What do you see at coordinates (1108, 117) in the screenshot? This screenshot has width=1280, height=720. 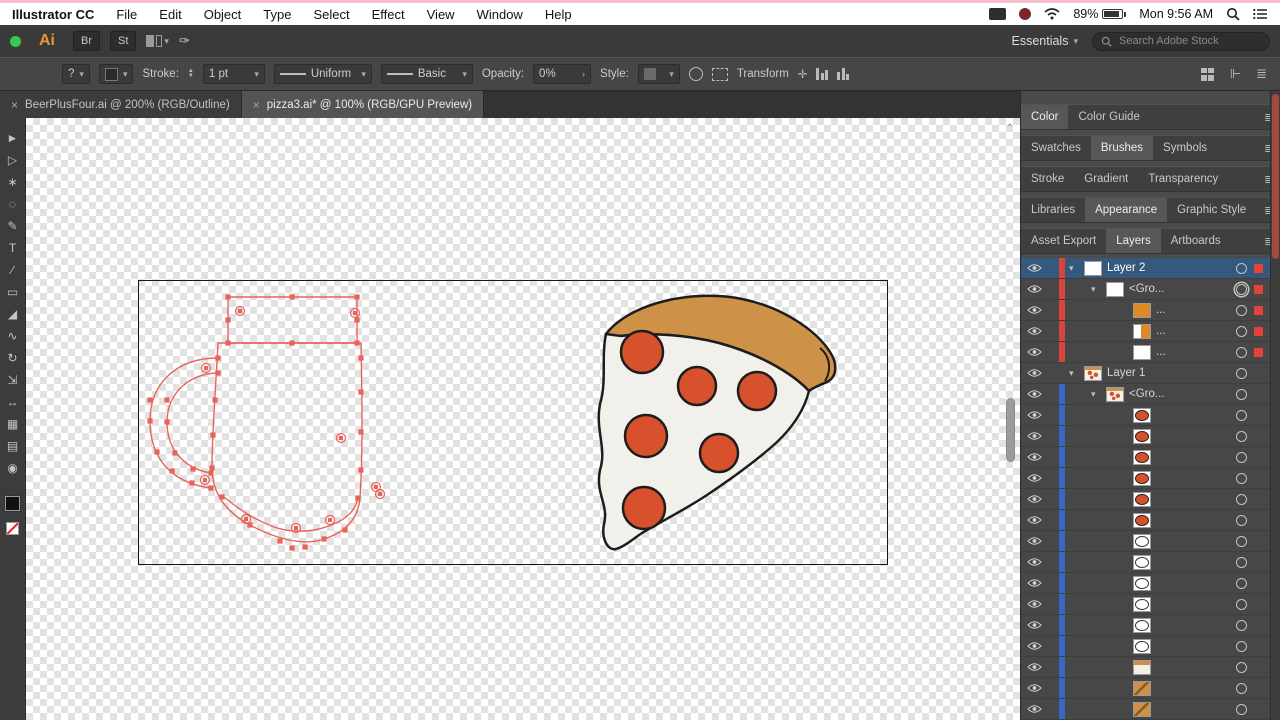 I see `panel-tab-color-guide: Color Guide` at bounding box center [1108, 117].